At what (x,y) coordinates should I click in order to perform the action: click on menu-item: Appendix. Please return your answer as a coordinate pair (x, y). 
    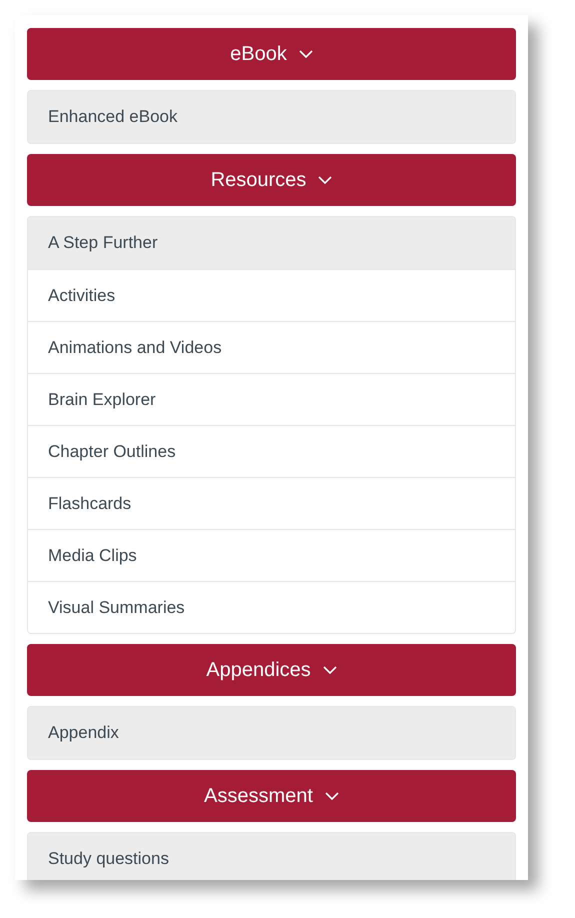
    Looking at the image, I should click on (271, 733).